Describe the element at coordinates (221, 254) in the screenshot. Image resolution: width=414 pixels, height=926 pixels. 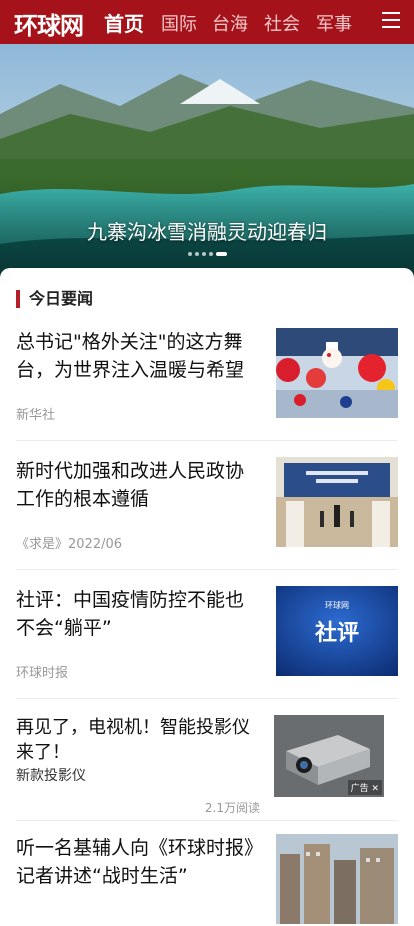
I see `carousel-dot-active` at that location.